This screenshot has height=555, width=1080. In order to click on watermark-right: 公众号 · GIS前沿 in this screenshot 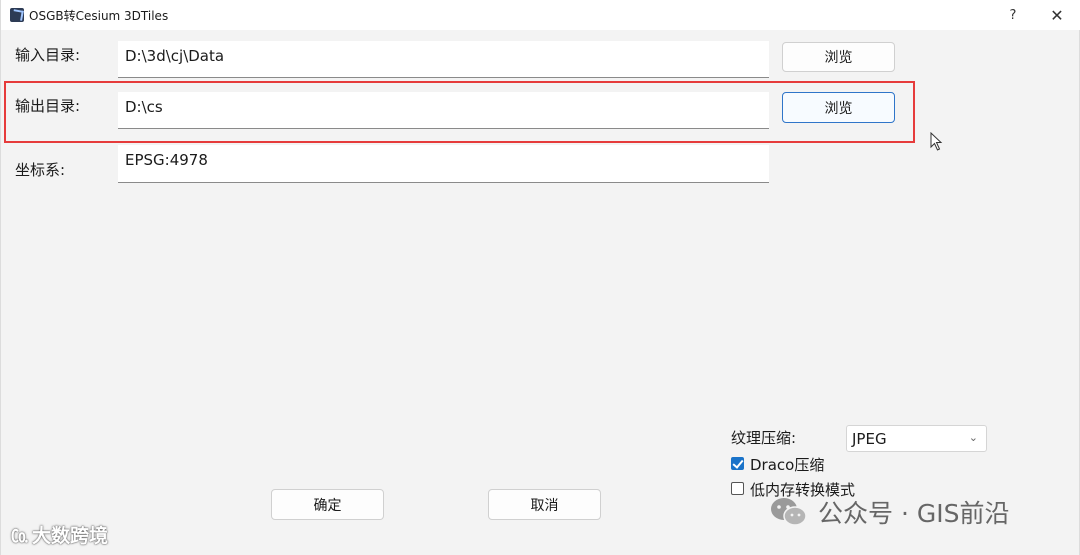, I will do `click(889, 512)`.